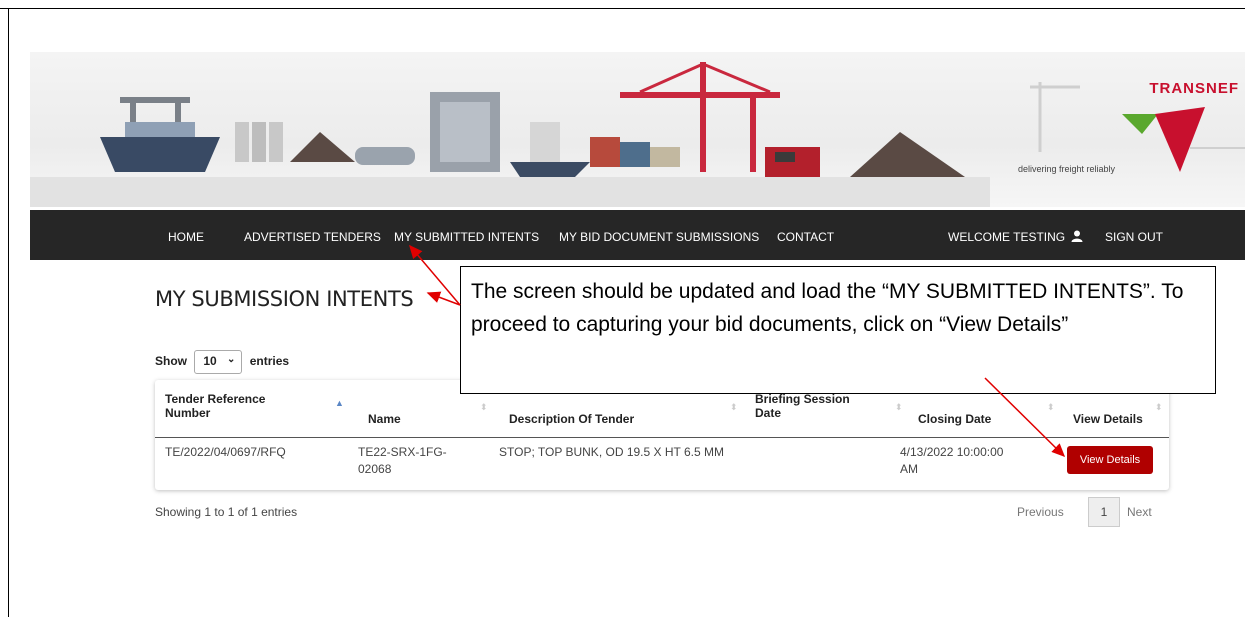 This screenshot has height=617, width=1245. I want to click on user-icon, so click(1077, 236).